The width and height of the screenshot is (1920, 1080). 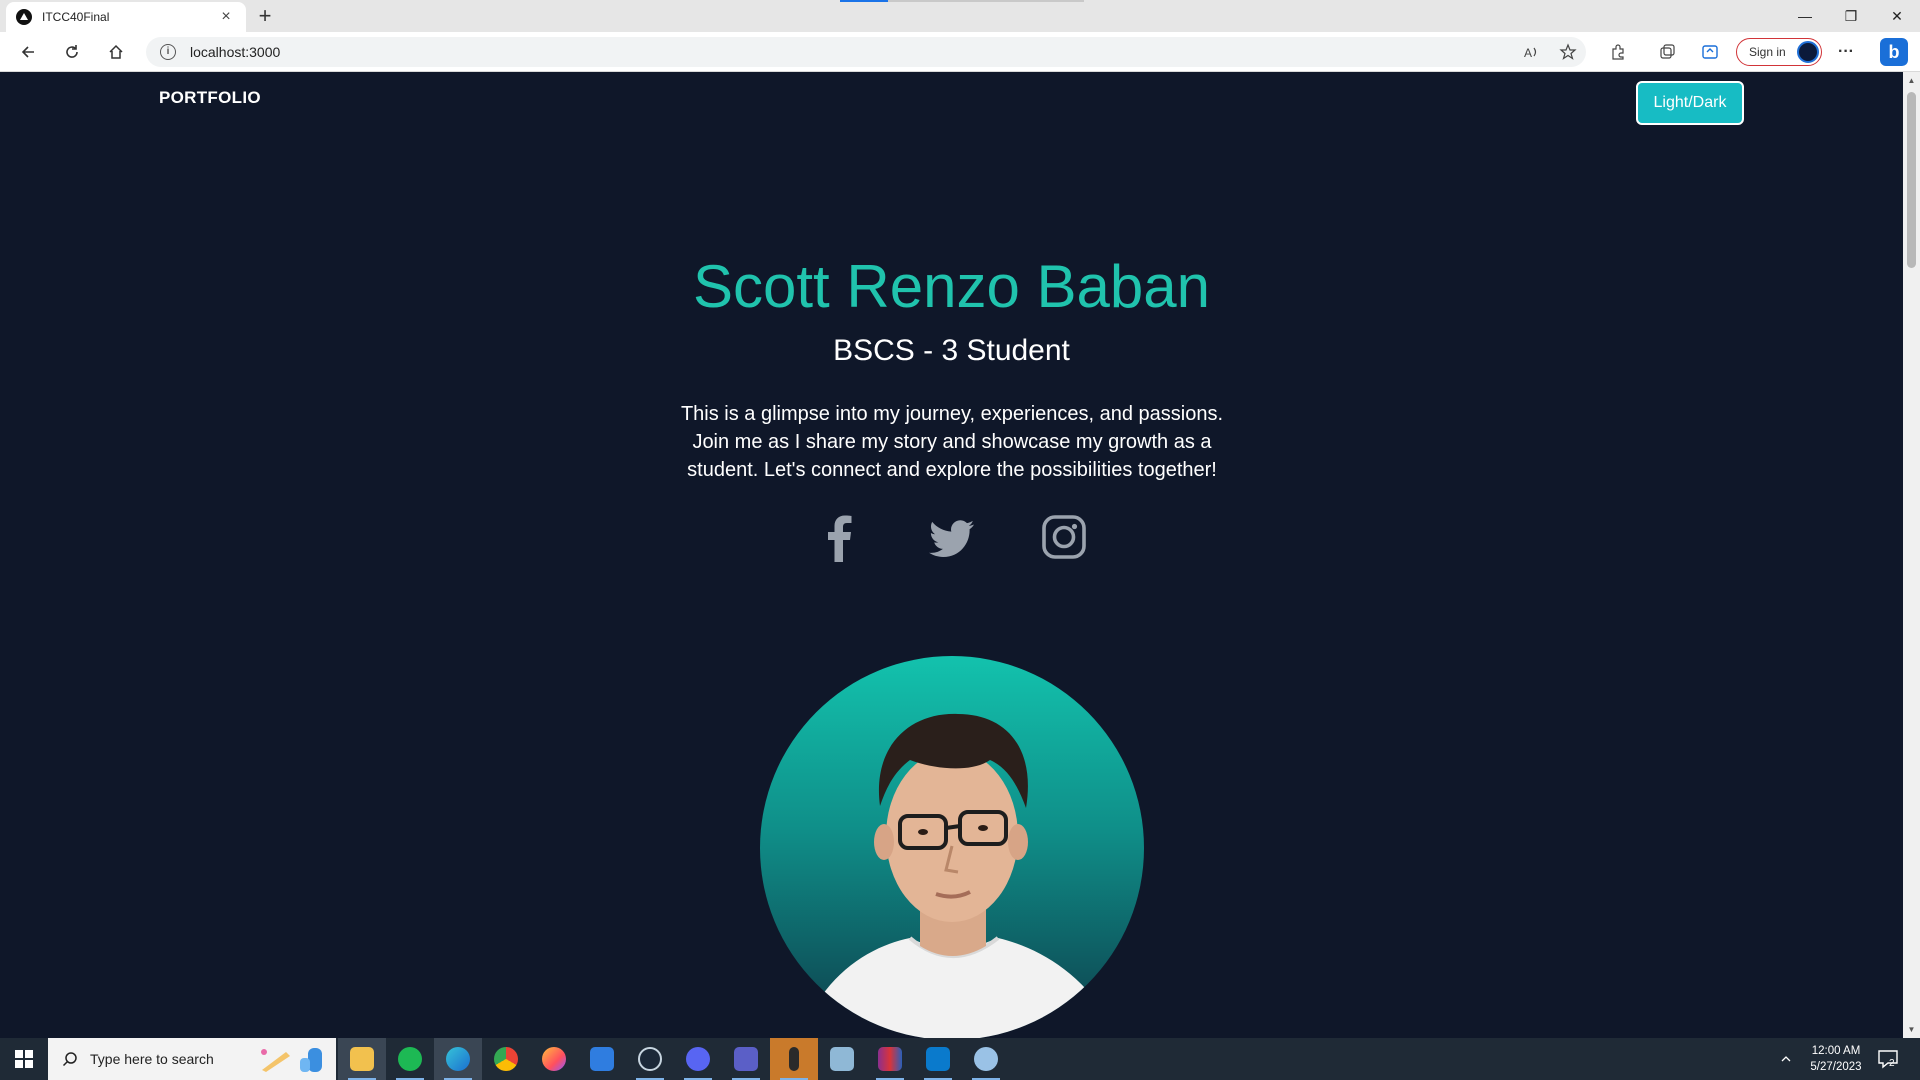 What do you see at coordinates (1064, 537) in the screenshot?
I see `instagram-icon` at bounding box center [1064, 537].